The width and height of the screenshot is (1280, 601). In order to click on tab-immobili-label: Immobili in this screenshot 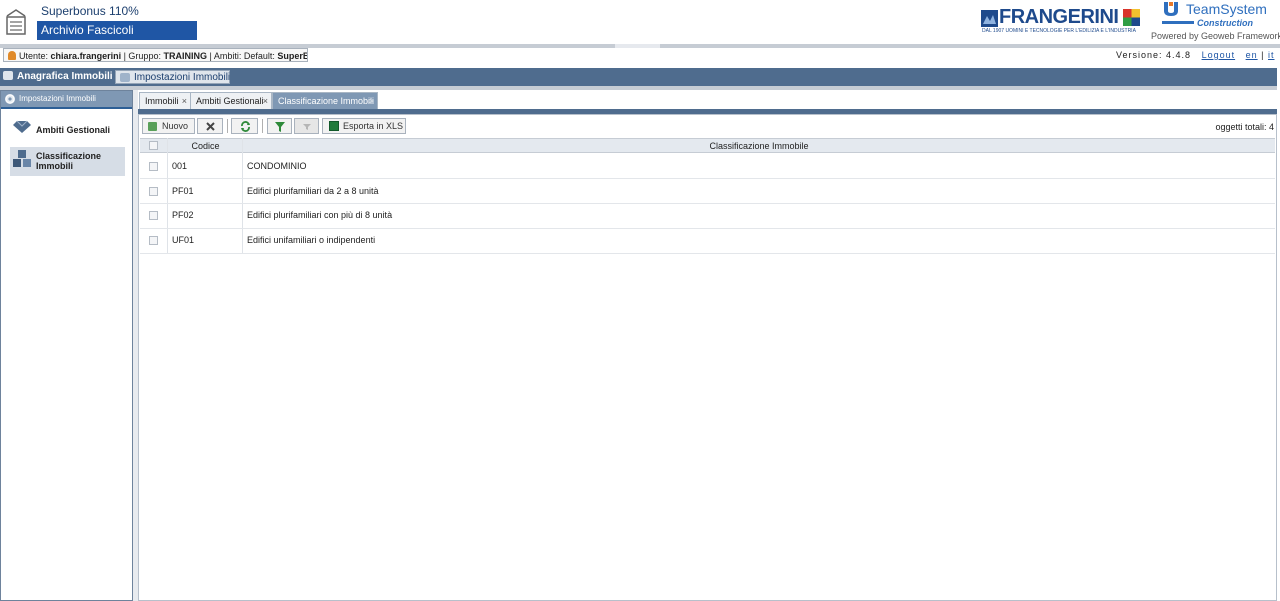, I will do `click(162, 101)`.